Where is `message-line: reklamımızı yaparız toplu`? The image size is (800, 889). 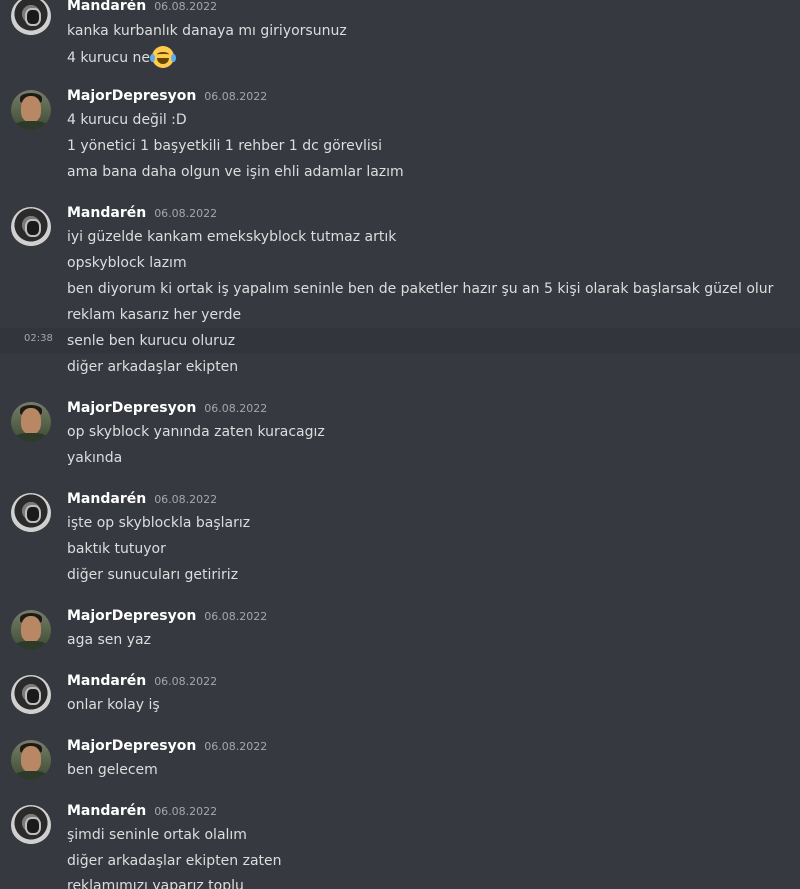 message-line: reklamımızı yaparız toplu is located at coordinates (400, 882).